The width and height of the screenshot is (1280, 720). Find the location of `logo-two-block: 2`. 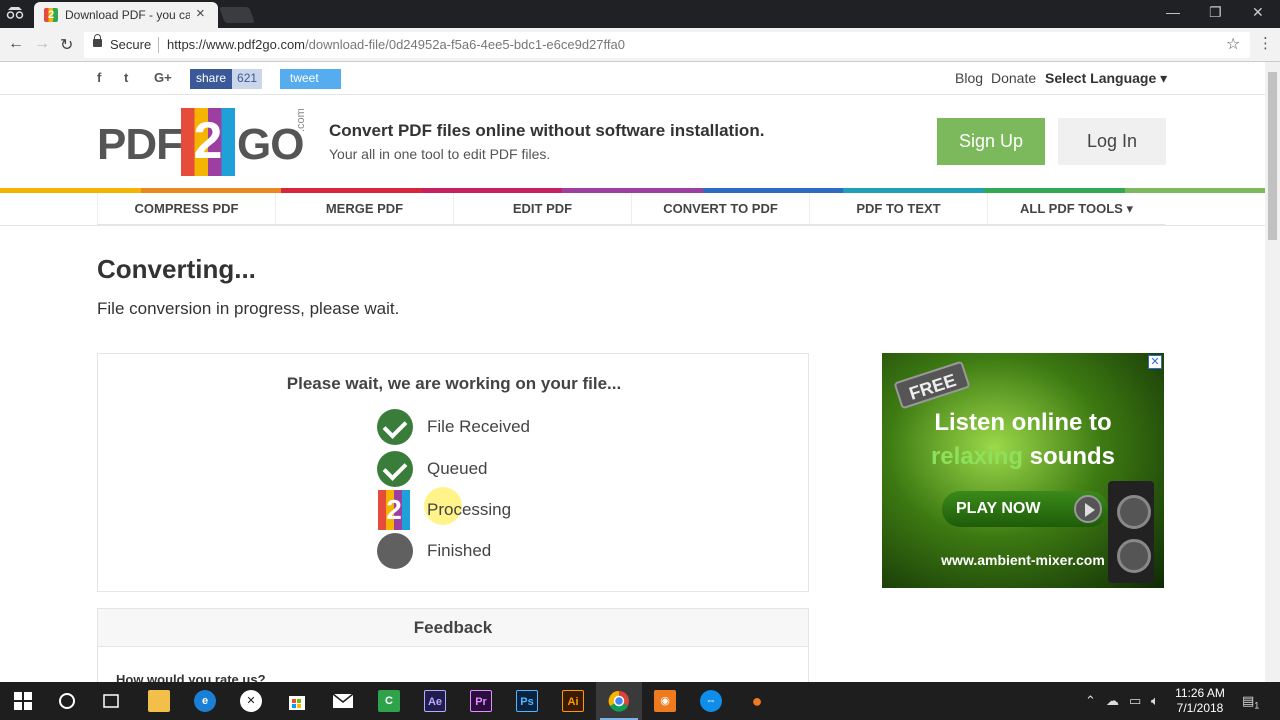

logo-two-block: 2 is located at coordinates (208, 142).